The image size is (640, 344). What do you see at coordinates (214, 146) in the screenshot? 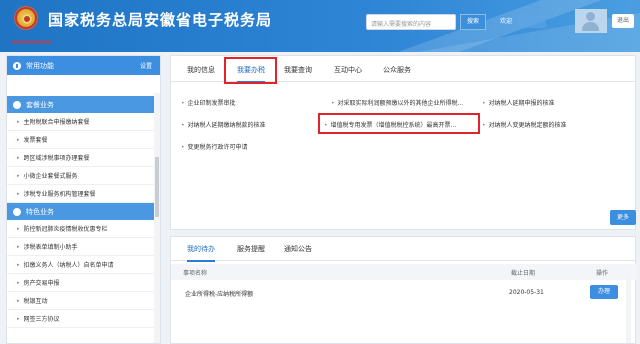
I see `link-license-change: 变更税务行政许可申请` at bounding box center [214, 146].